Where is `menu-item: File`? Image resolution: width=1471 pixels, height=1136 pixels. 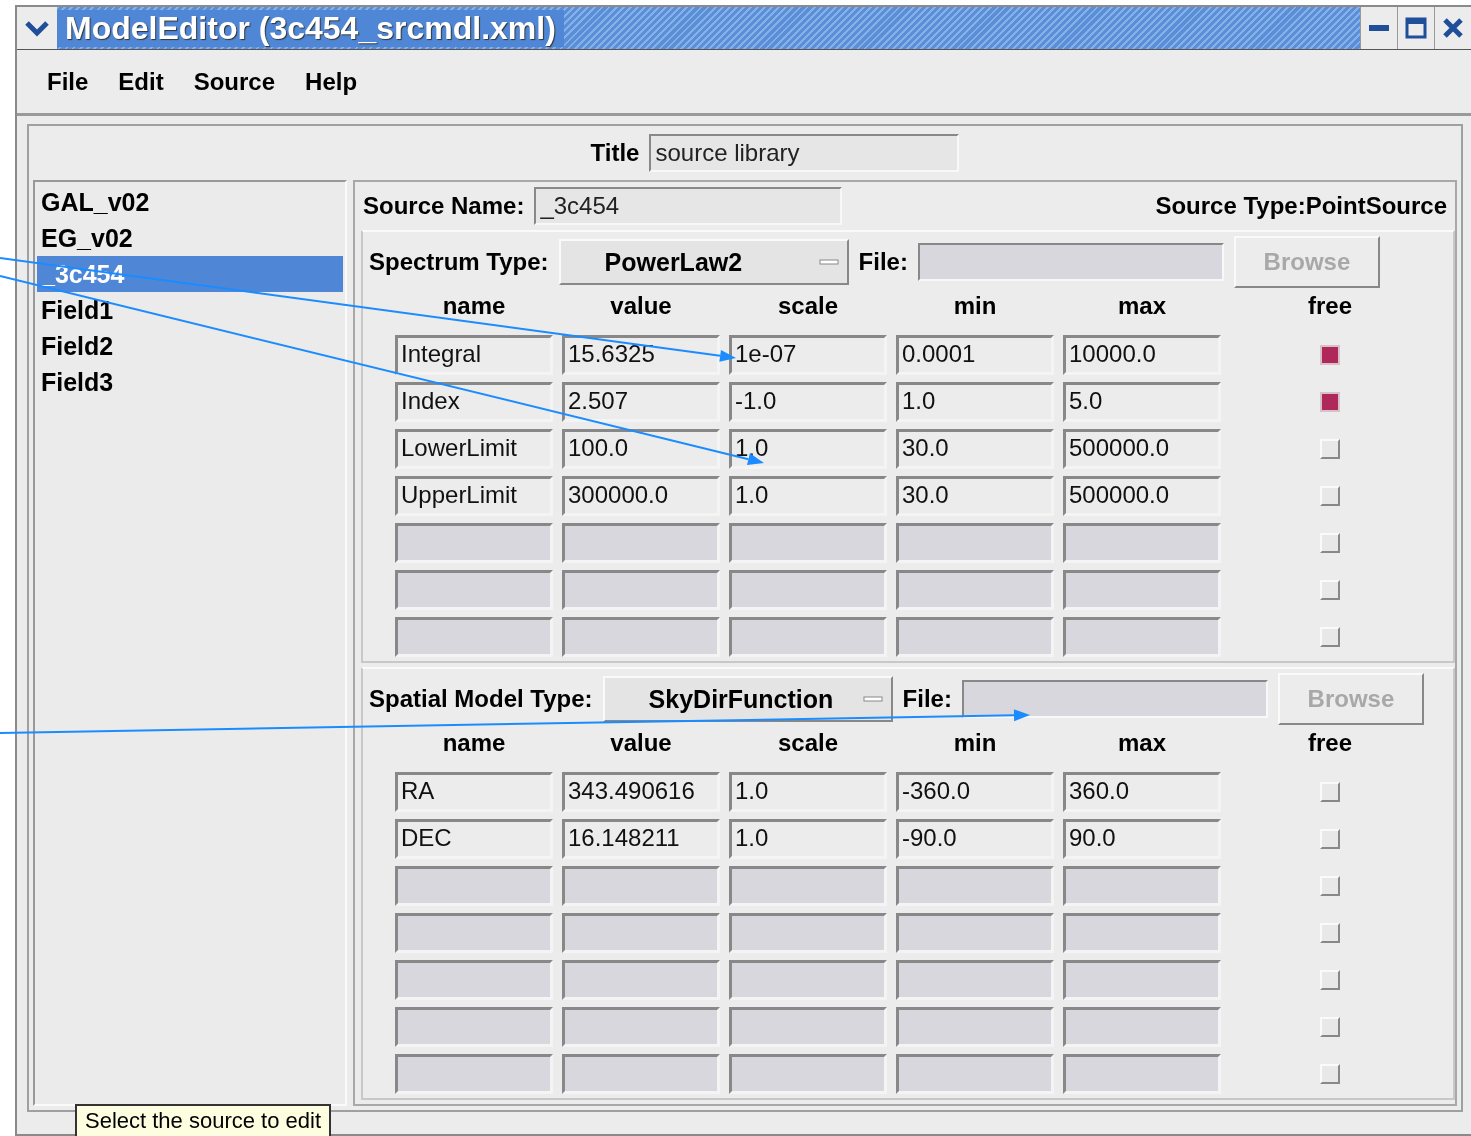 menu-item: File is located at coordinates (71, 81).